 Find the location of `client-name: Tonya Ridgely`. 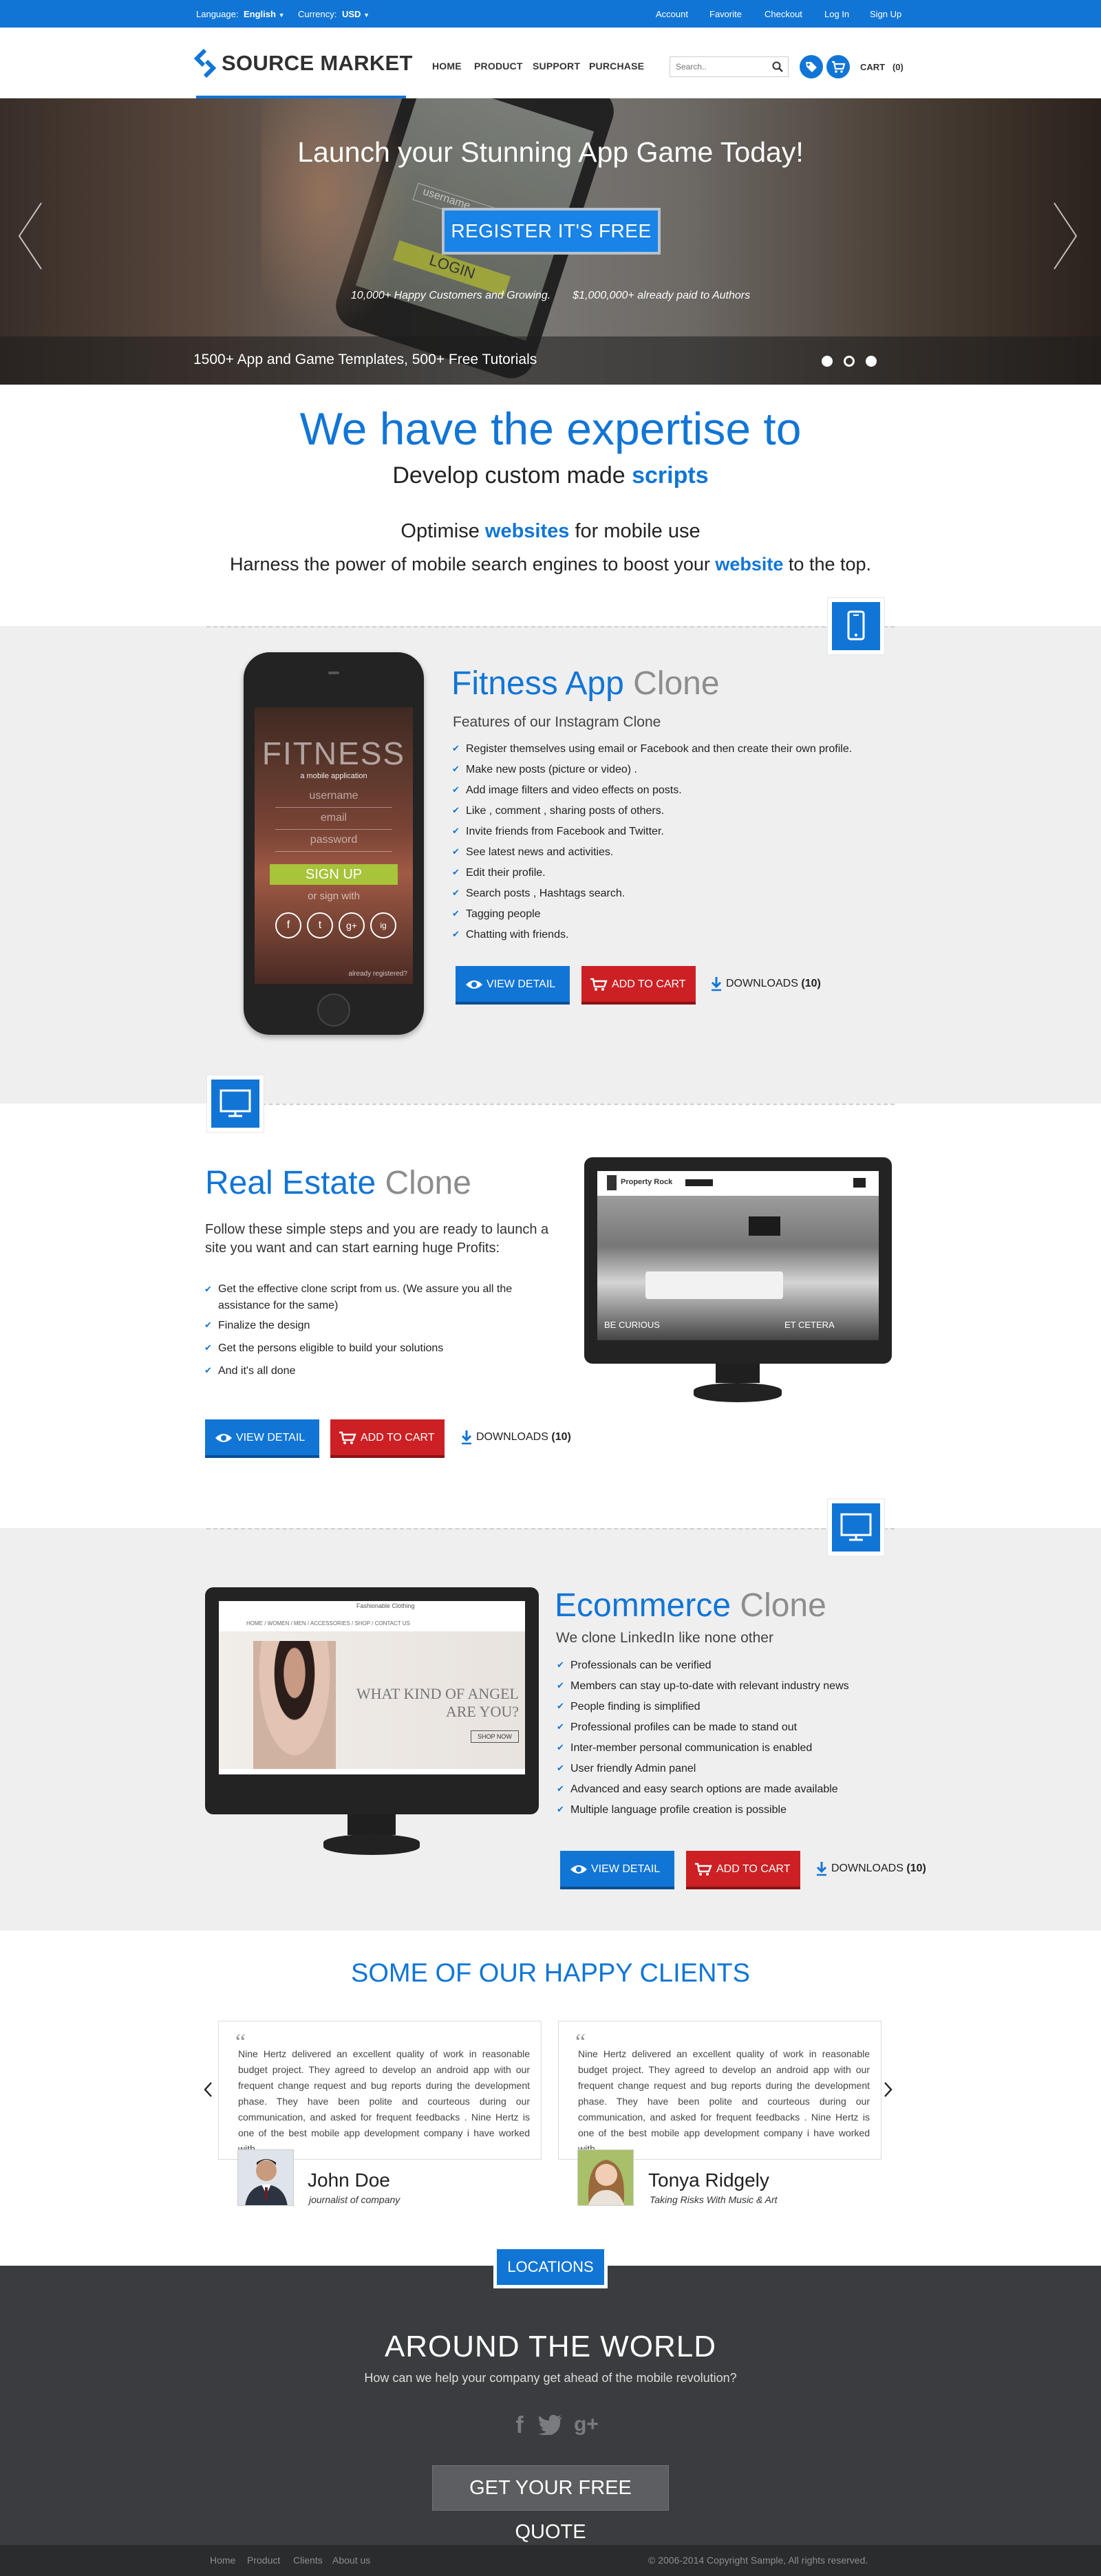

client-name: Tonya Ridgely is located at coordinates (708, 2180).